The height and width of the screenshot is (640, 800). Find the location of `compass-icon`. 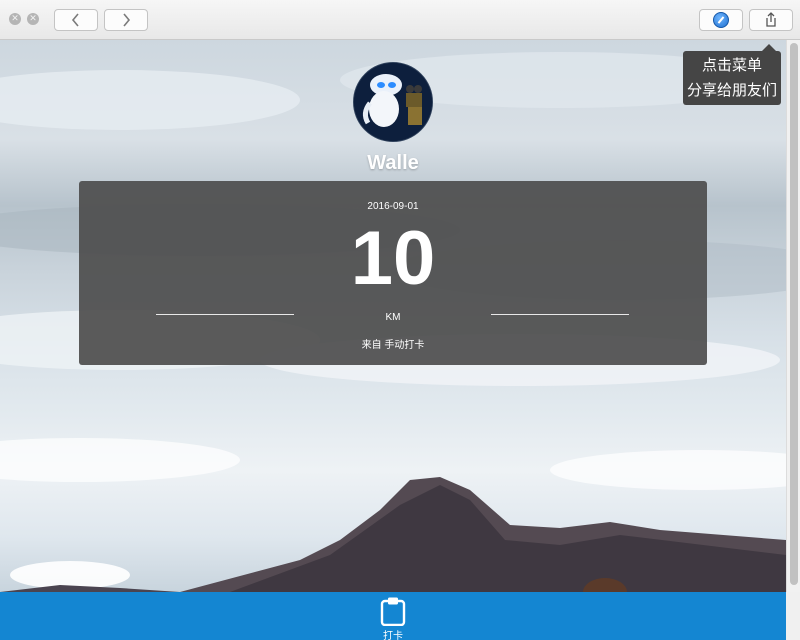

compass-icon is located at coordinates (721, 20).